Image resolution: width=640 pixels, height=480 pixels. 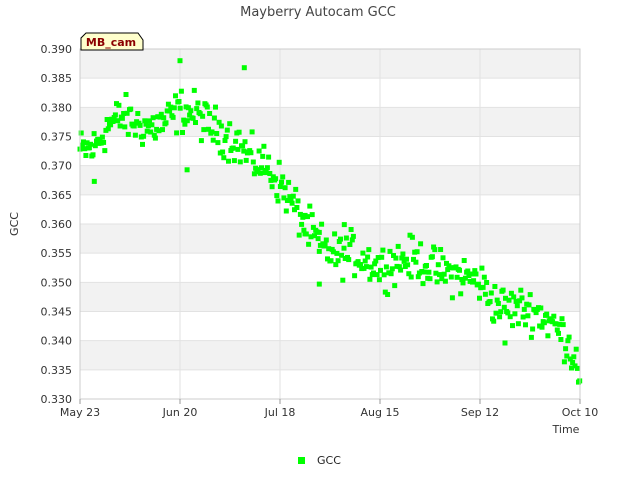 I want to click on legend-label-gcc: GCC, so click(x=329, y=460).